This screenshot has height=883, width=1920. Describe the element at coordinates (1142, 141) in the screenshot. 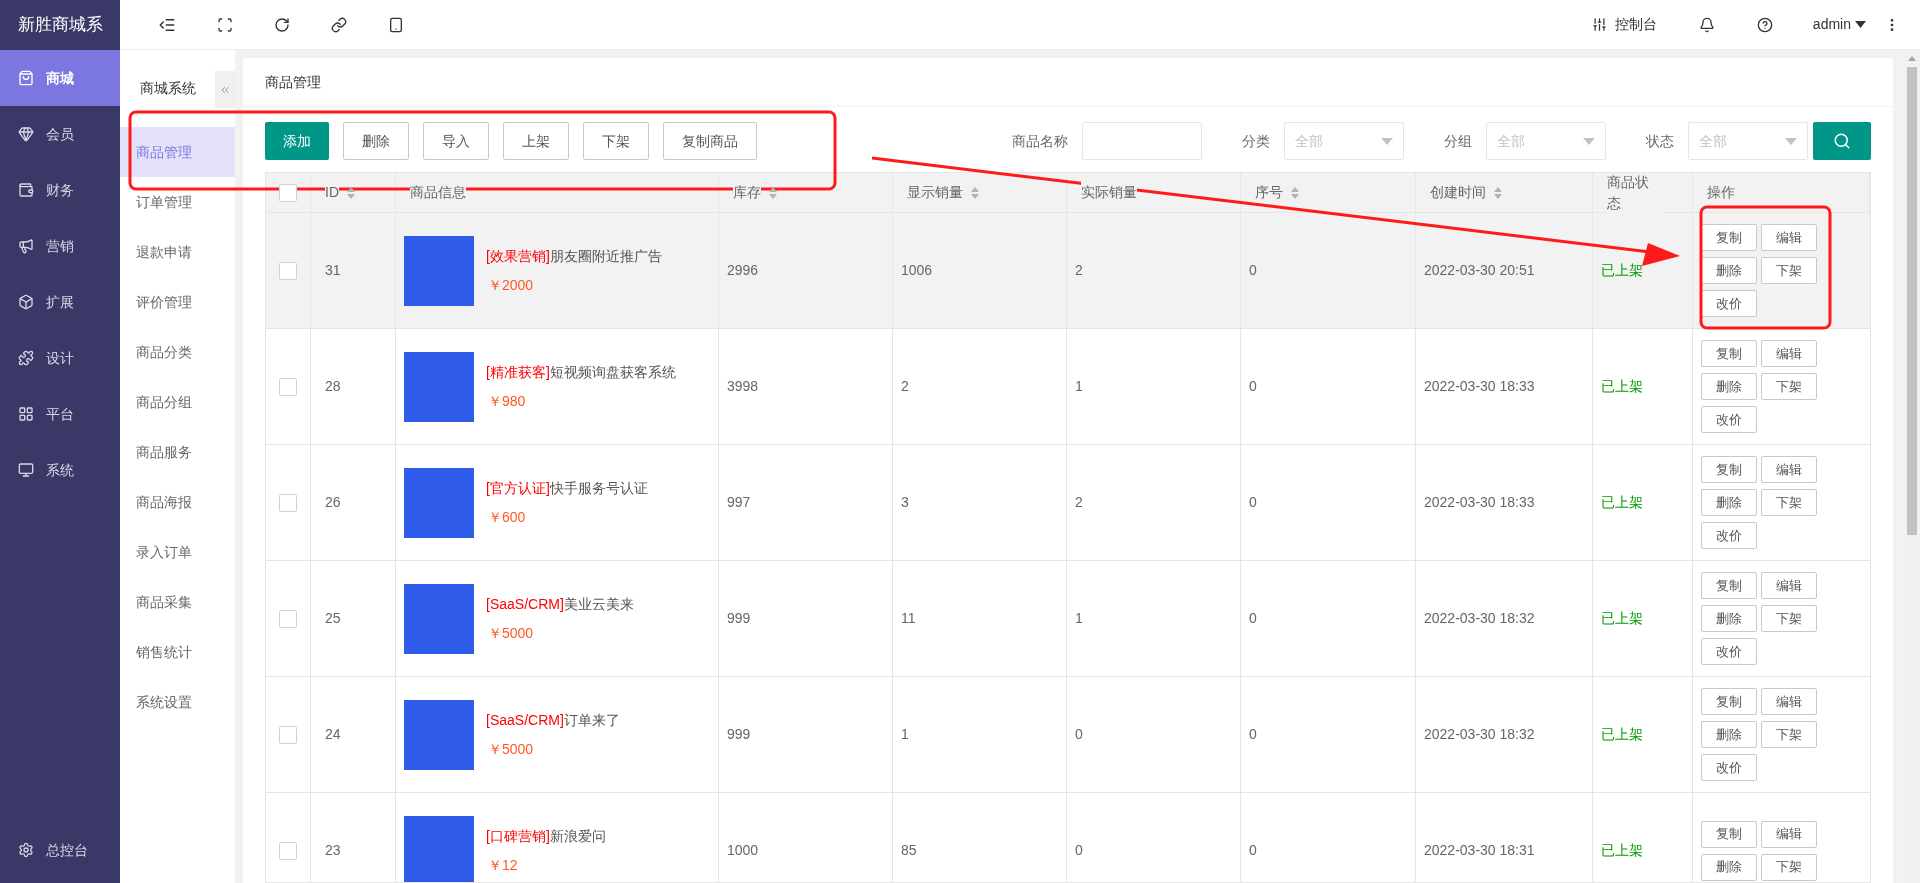

I see `product-name-field` at that location.